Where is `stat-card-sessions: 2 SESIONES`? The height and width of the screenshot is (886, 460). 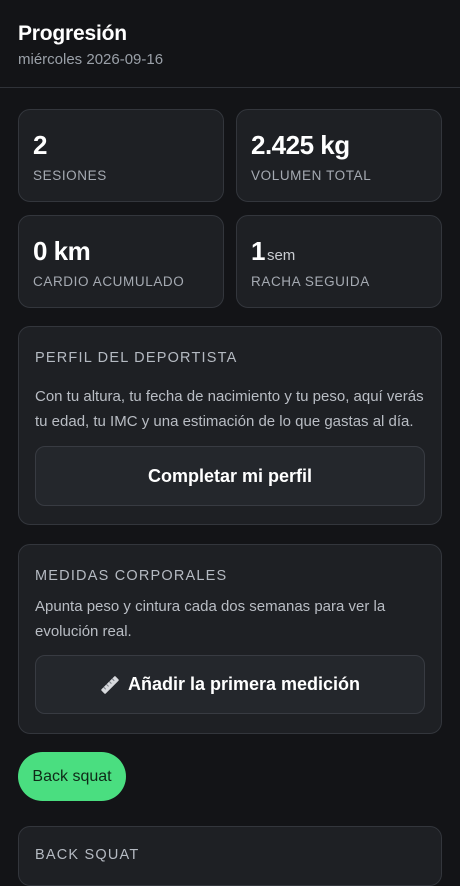 stat-card-sessions: 2 SESIONES is located at coordinates (121, 155).